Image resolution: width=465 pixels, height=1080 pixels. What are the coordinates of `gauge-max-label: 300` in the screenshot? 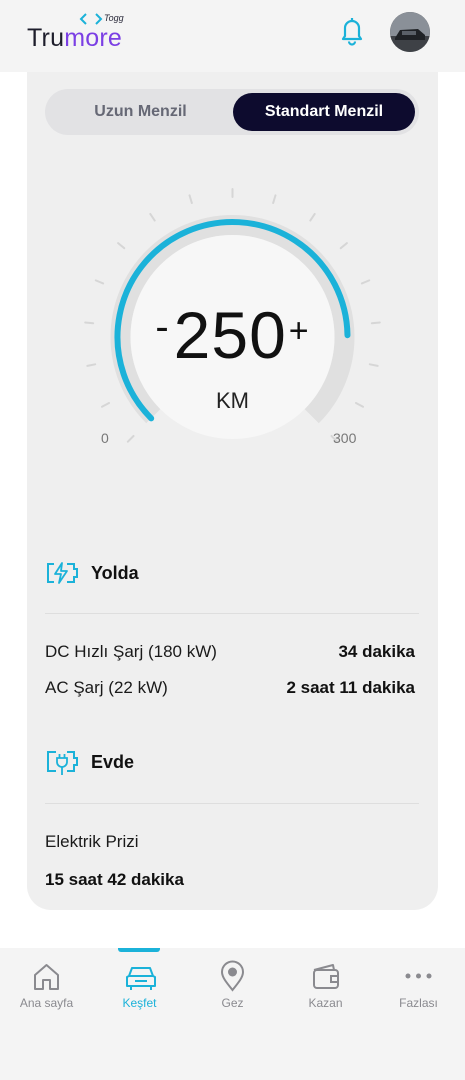 It's located at (345, 438).